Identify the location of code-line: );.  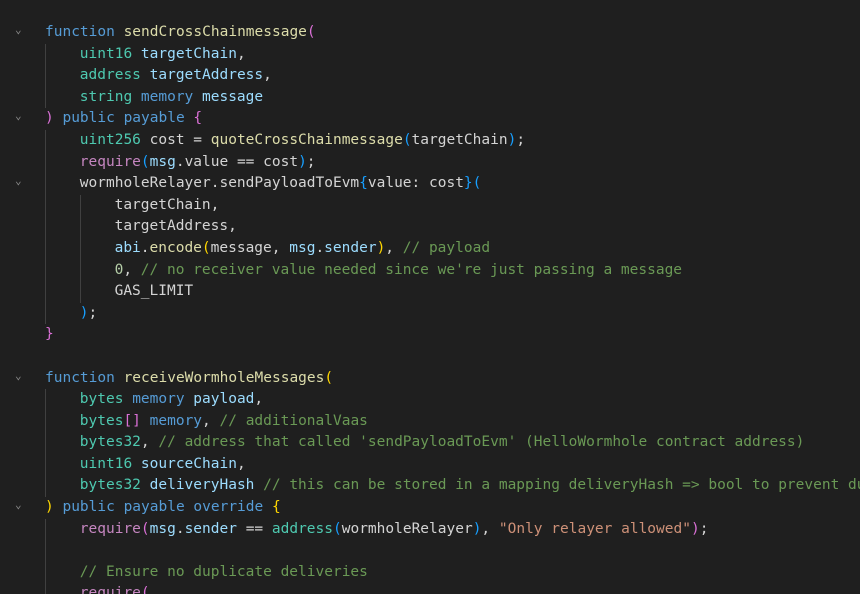
(452, 313).